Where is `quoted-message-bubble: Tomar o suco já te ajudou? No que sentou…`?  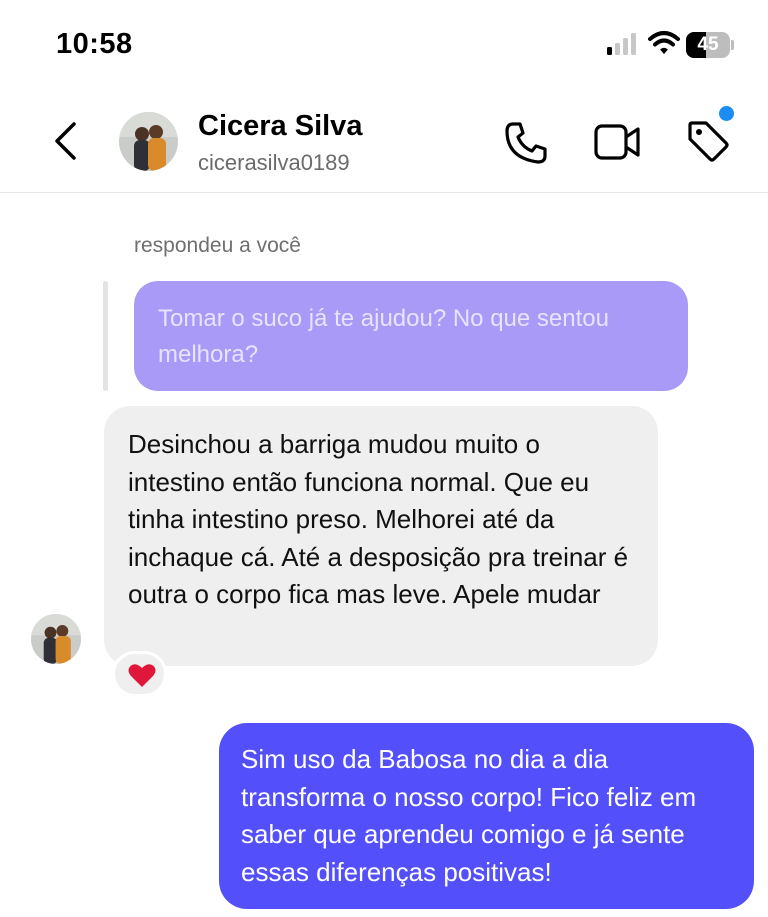
quoted-message-bubble: Tomar o suco já te ajudou? No que sentou… is located at coordinates (411, 336).